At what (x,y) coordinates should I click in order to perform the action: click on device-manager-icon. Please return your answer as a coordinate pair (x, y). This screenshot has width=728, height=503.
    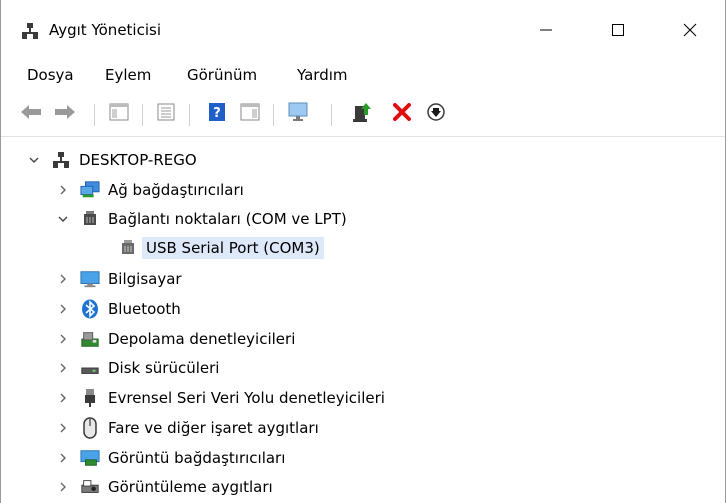
    Looking at the image, I should click on (30, 31).